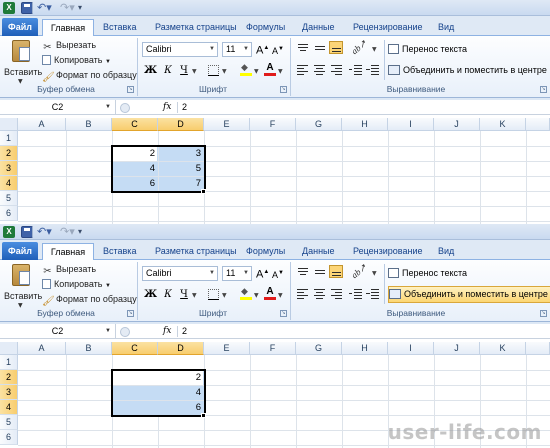 This screenshot has height=448, width=550. I want to click on column-header-g: G, so click(319, 124).